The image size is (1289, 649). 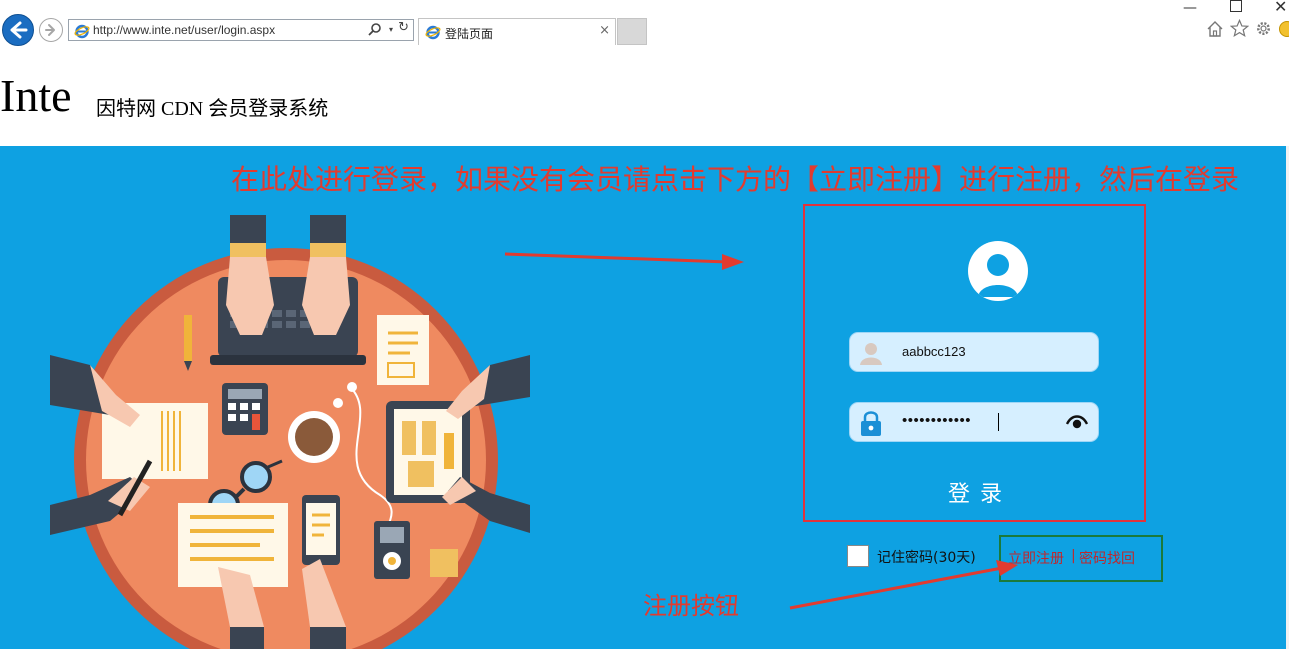 What do you see at coordinates (632, 31) in the screenshot?
I see `new-tab-button` at bounding box center [632, 31].